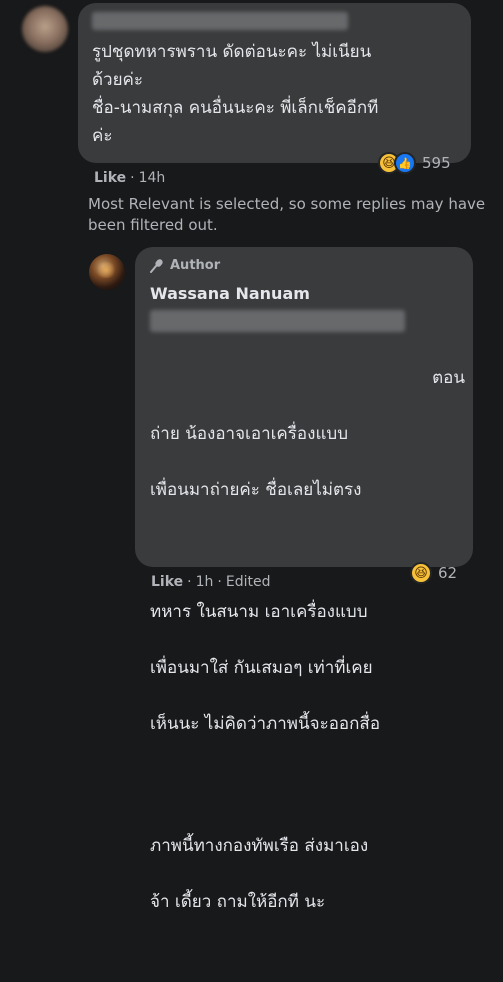 Image resolution: width=503 pixels, height=982 pixels. Describe the element at coordinates (256, 490) in the screenshot. I see `reply-line: เพื่อนมาถ่ายค่ะ ชื่อเลยไม่ตรง` at that location.